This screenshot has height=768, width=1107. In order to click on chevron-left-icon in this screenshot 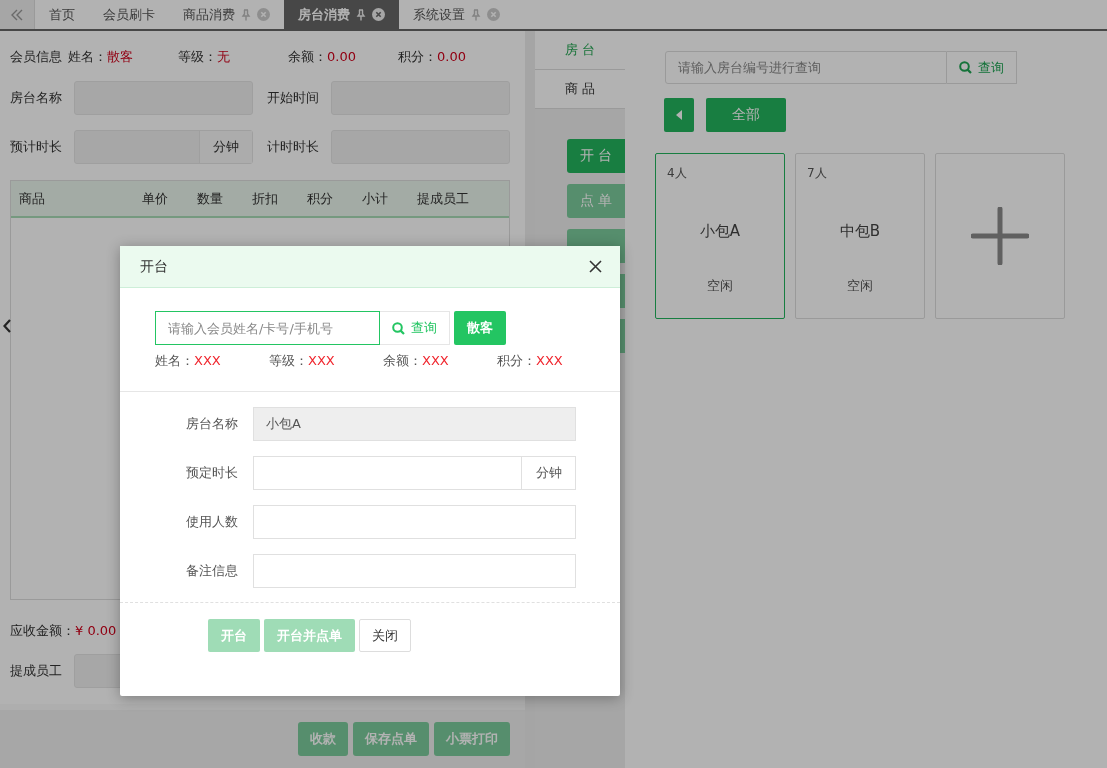, I will do `click(7, 326)`.